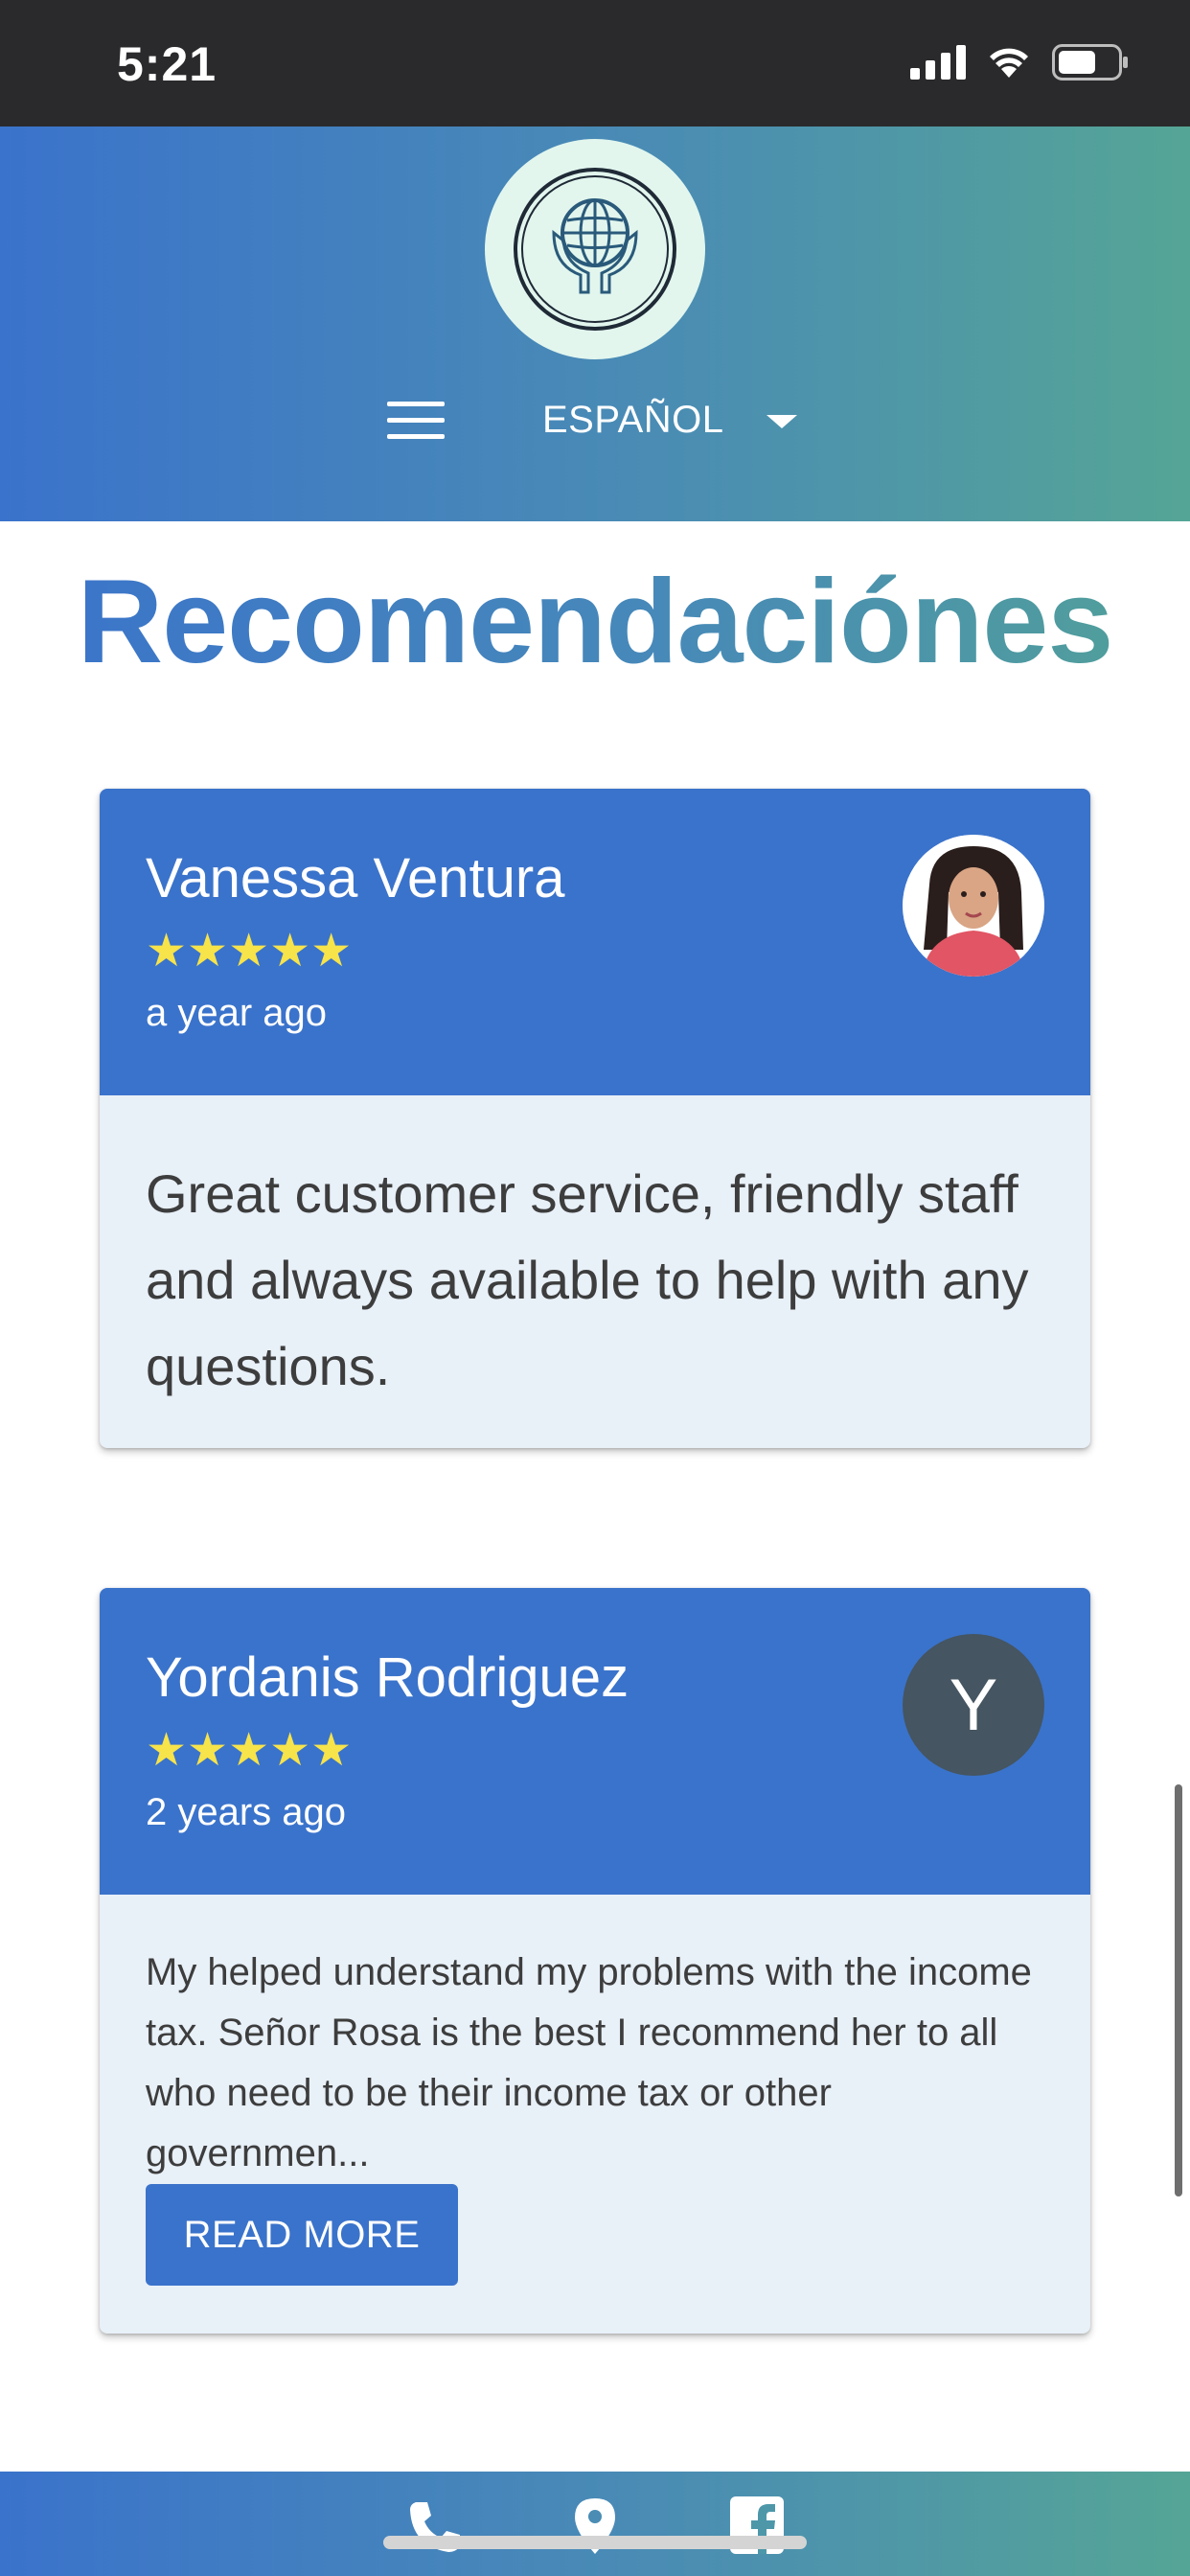 Image resolution: width=1190 pixels, height=2576 pixels. Describe the element at coordinates (595, 622) in the screenshot. I see `page-title: Recomendaciónes` at that location.